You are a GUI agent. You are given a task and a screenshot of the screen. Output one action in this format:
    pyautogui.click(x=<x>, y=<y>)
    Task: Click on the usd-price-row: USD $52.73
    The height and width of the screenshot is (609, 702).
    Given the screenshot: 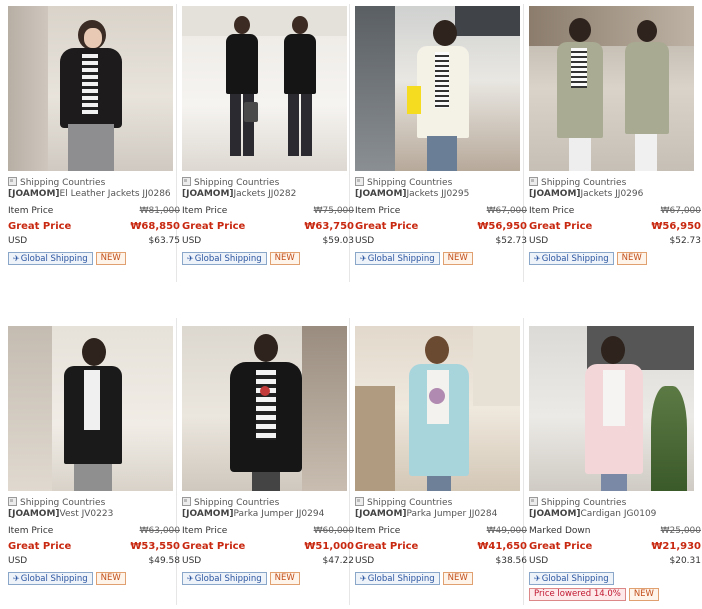 What is the action you would take?
    pyautogui.click(x=441, y=241)
    